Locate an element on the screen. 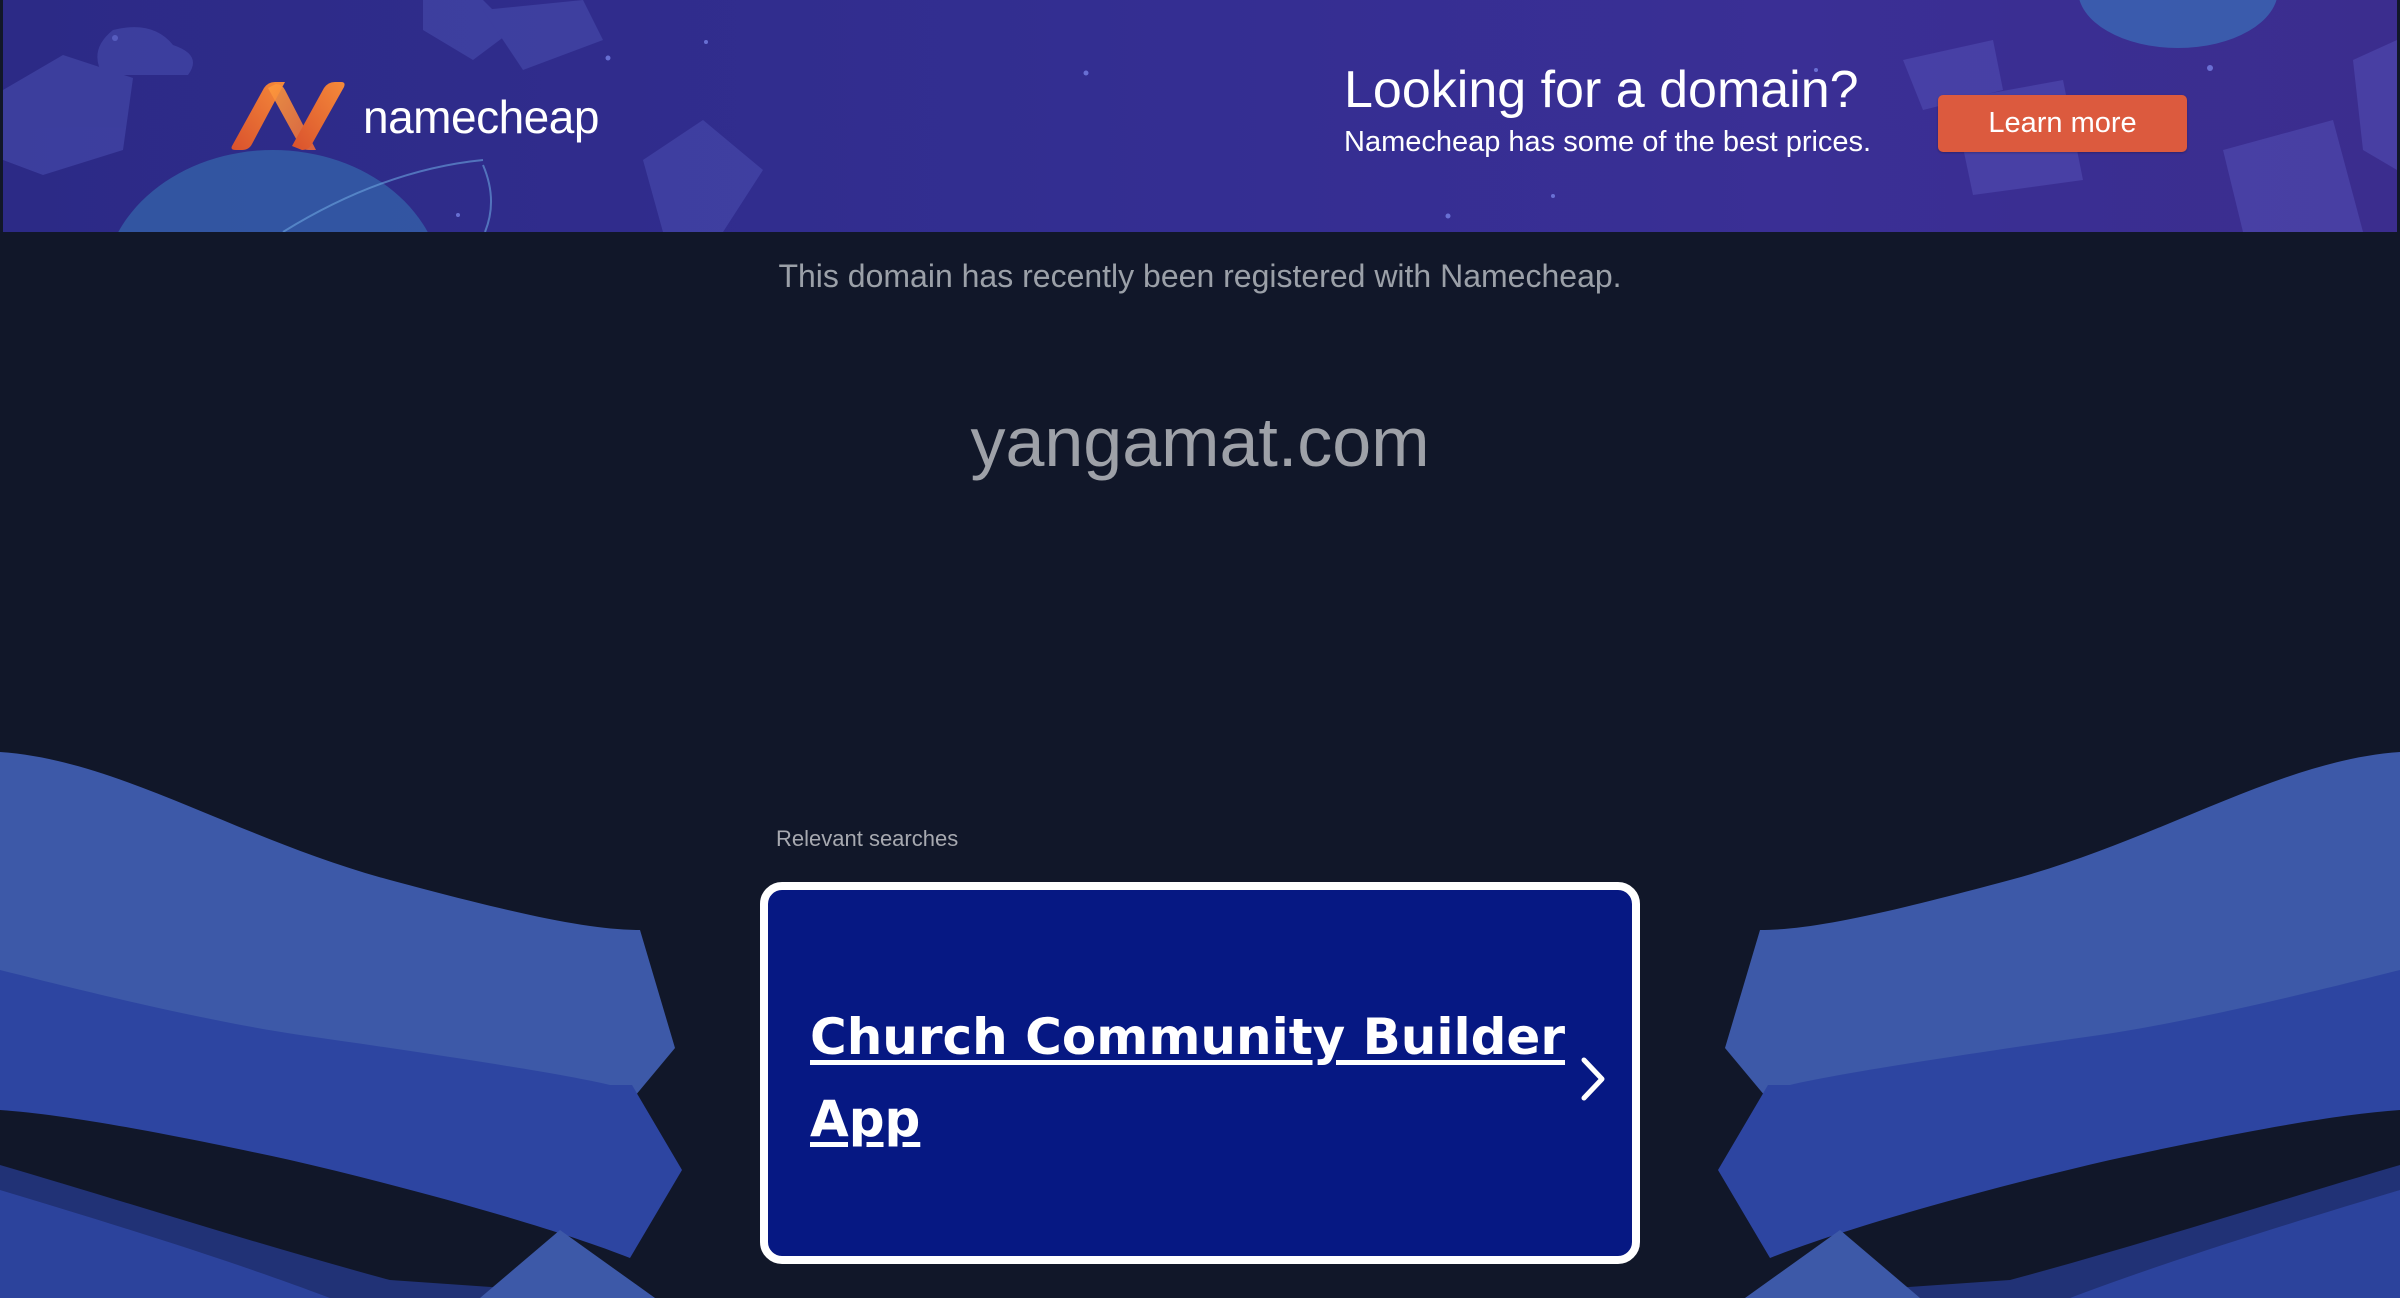  chevron-right-icon is located at coordinates (1594, 1079).